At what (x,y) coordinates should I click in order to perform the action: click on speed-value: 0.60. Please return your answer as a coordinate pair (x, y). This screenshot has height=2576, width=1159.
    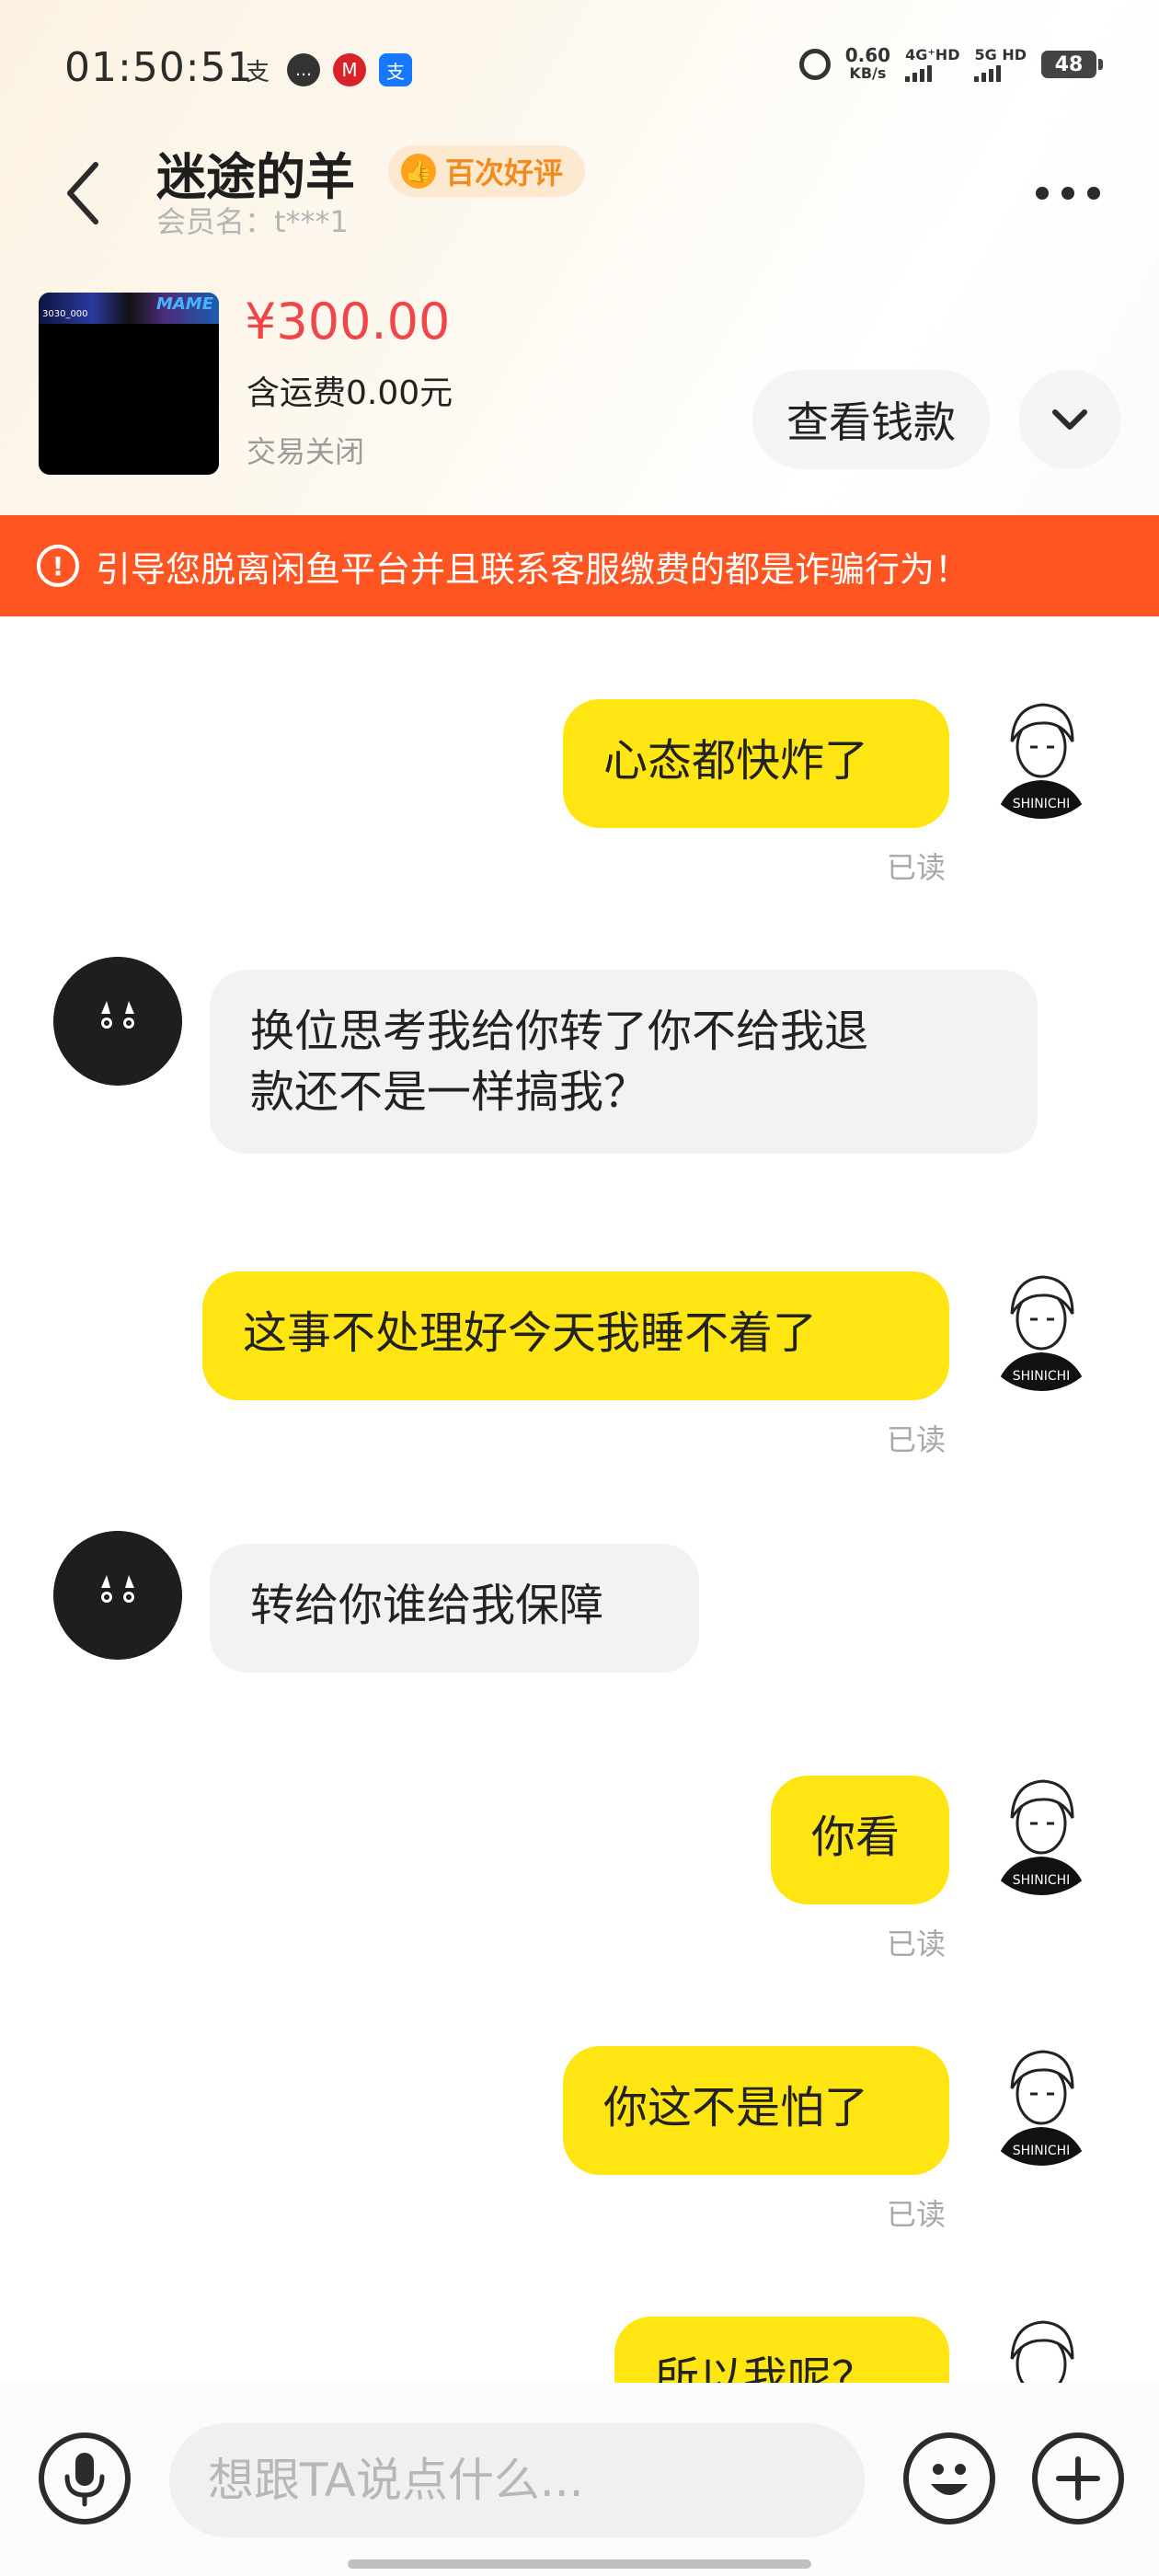
    Looking at the image, I should click on (867, 55).